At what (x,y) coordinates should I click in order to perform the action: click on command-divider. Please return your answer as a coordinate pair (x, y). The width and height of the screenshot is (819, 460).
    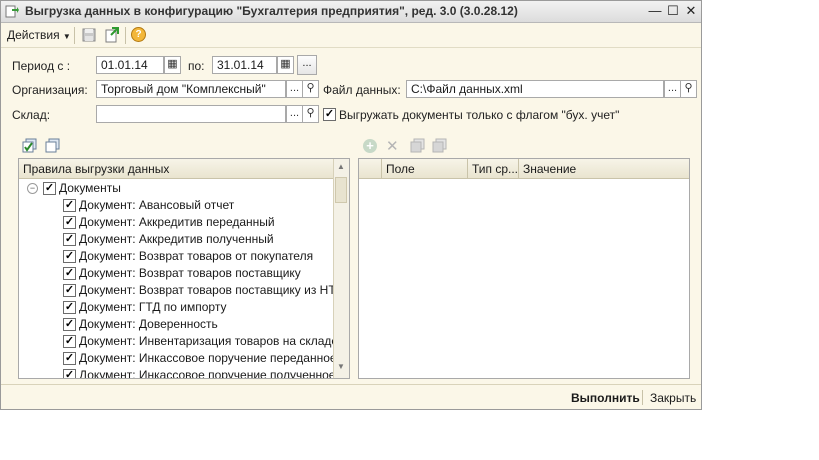
    Looking at the image, I should click on (642, 397).